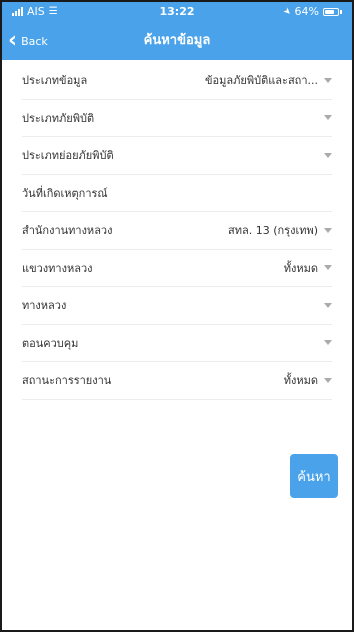  What do you see at coordinates (177, 343) in the screenshot?
I see `field-control-section: ตอนควบคุม` at bounding box center [177, 343].